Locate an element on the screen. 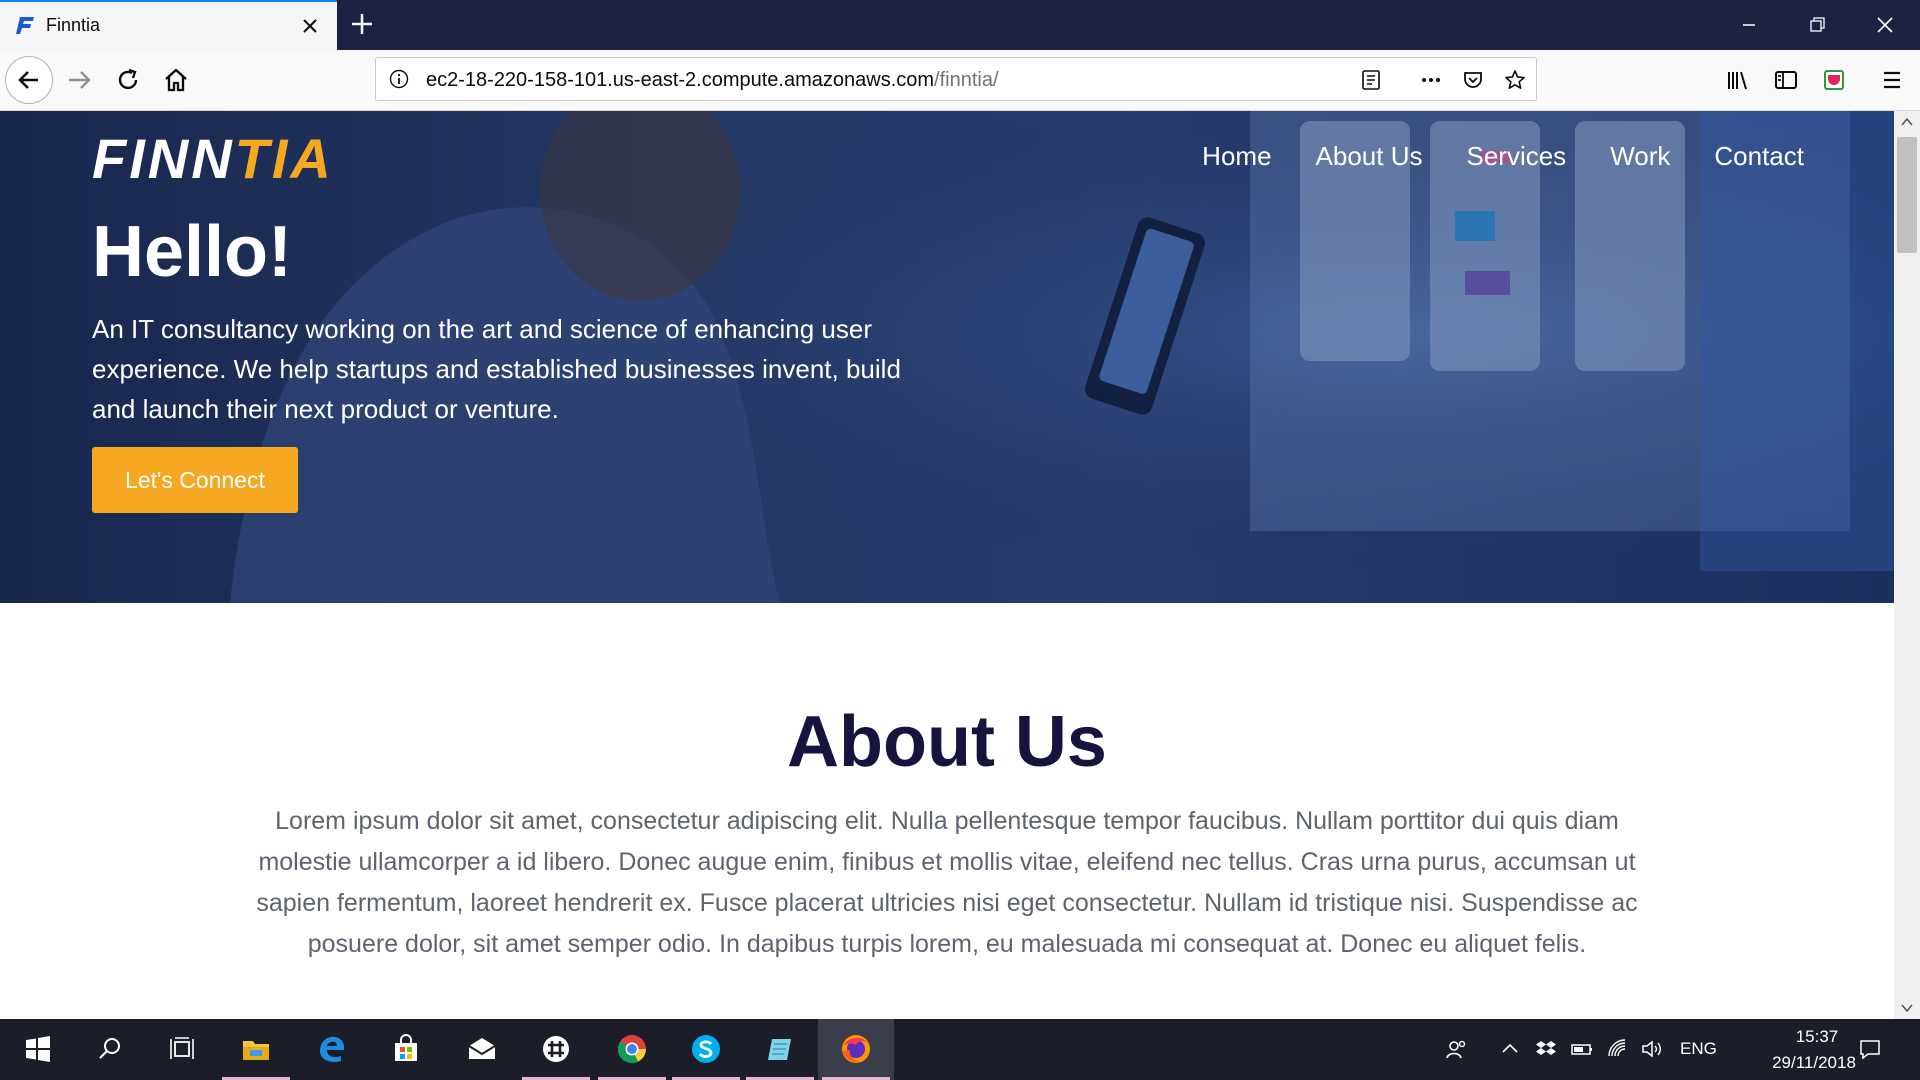 The width and height of the screenshot is (1920, 1080). task-view-icon is located at coordinates (182, 1048).